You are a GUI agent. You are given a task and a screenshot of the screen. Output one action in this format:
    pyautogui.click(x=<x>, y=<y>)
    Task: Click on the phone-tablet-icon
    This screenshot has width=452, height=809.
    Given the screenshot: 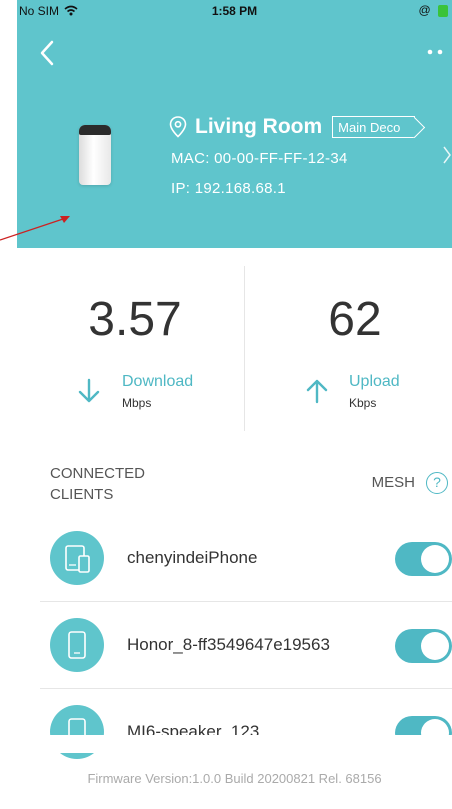 What is the action you would take?
    pyautogui.click(x=77, y=559)
    